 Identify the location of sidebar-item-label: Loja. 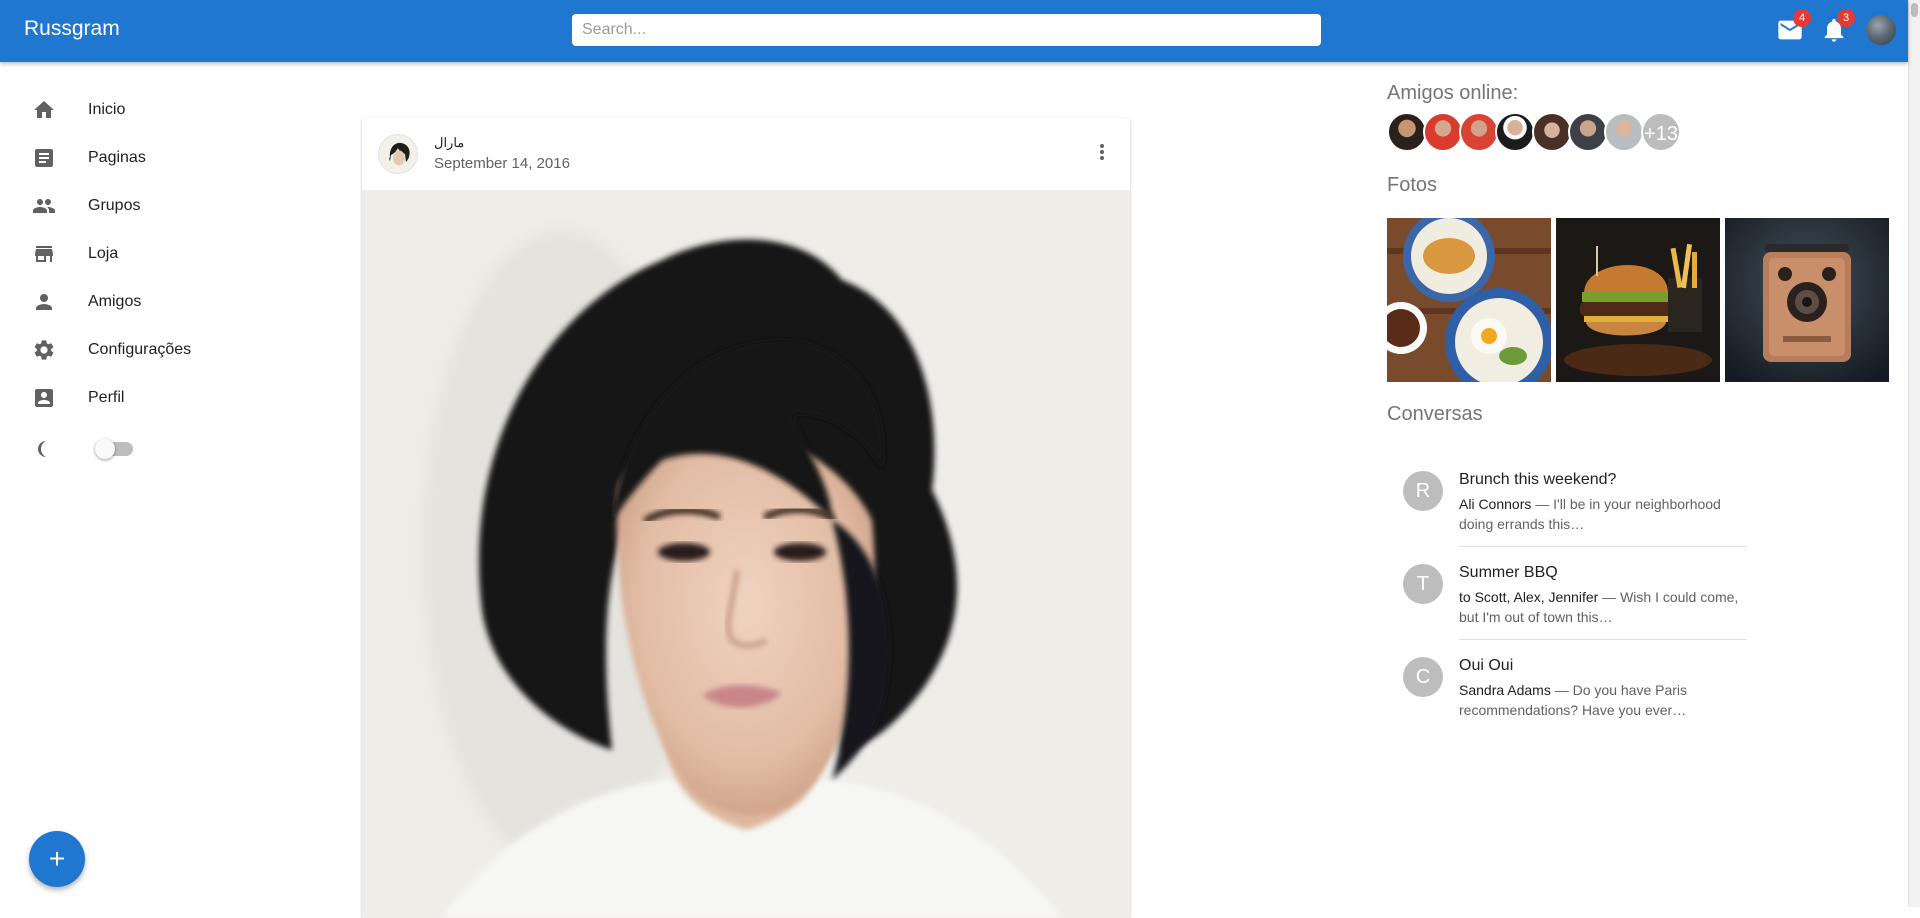
(103, 253).